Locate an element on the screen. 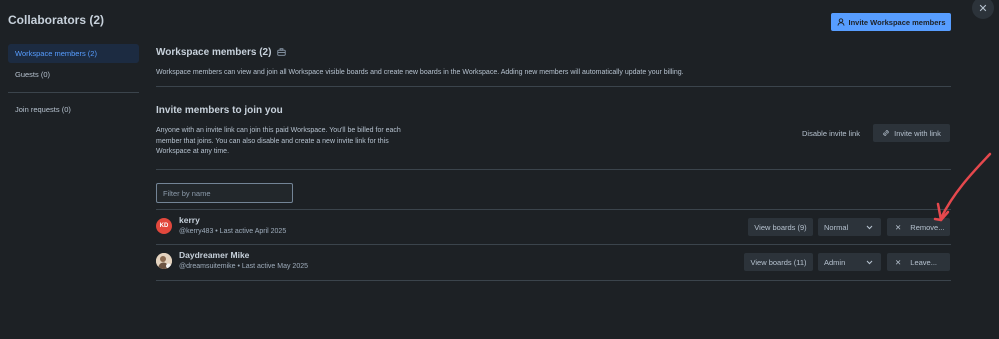 Image resolution: width=999 pixels, height=339 pixels. role-value: Normal is located at coordinates (836, 227).